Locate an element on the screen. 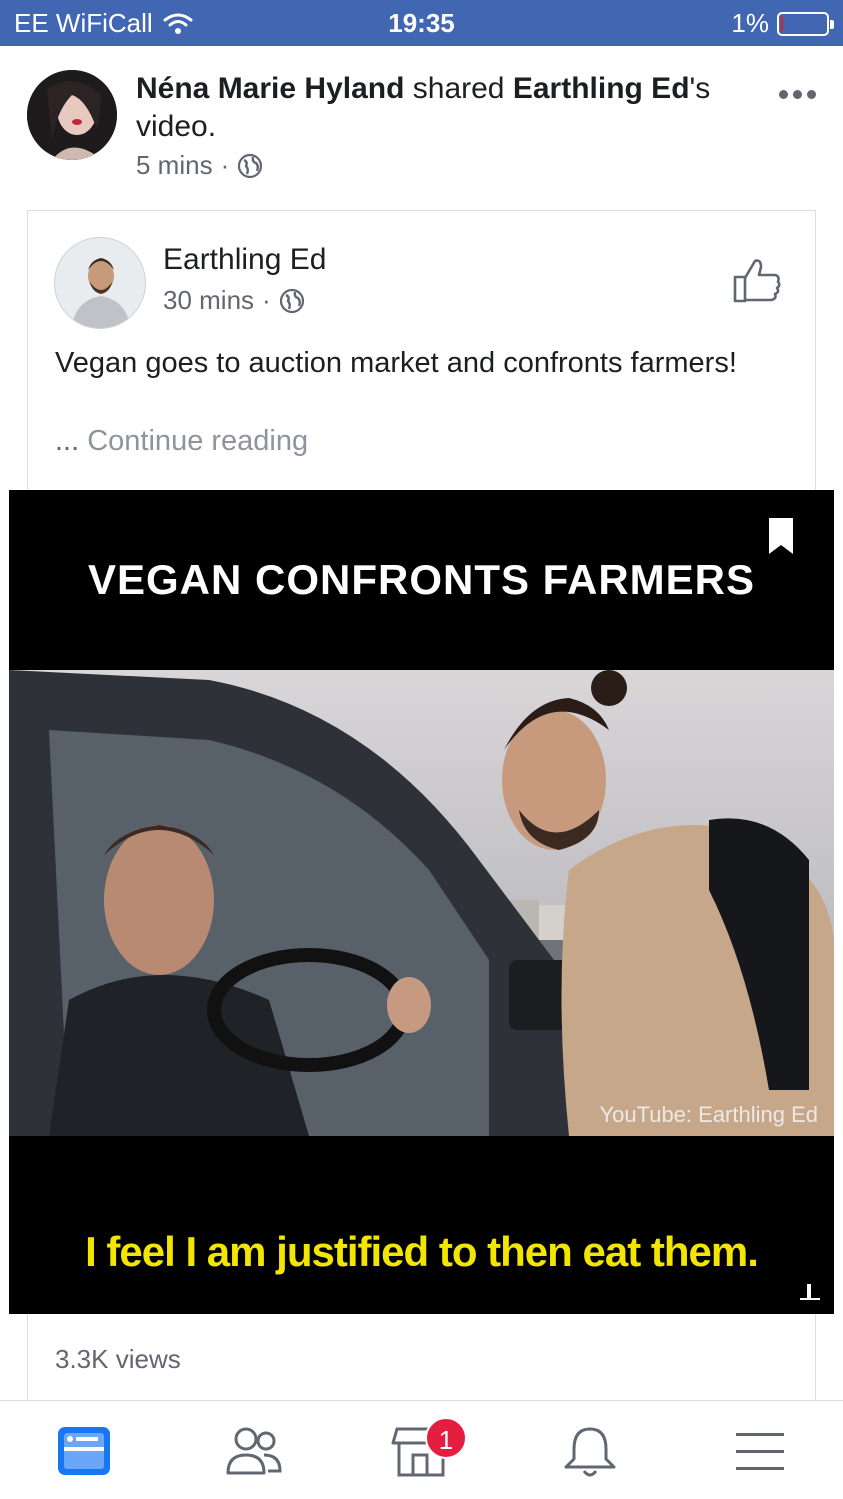 Image resolution: width=843 pixels, height=1499 pixels. view-count: 3.3K views is located at coordinates (118, 1359).